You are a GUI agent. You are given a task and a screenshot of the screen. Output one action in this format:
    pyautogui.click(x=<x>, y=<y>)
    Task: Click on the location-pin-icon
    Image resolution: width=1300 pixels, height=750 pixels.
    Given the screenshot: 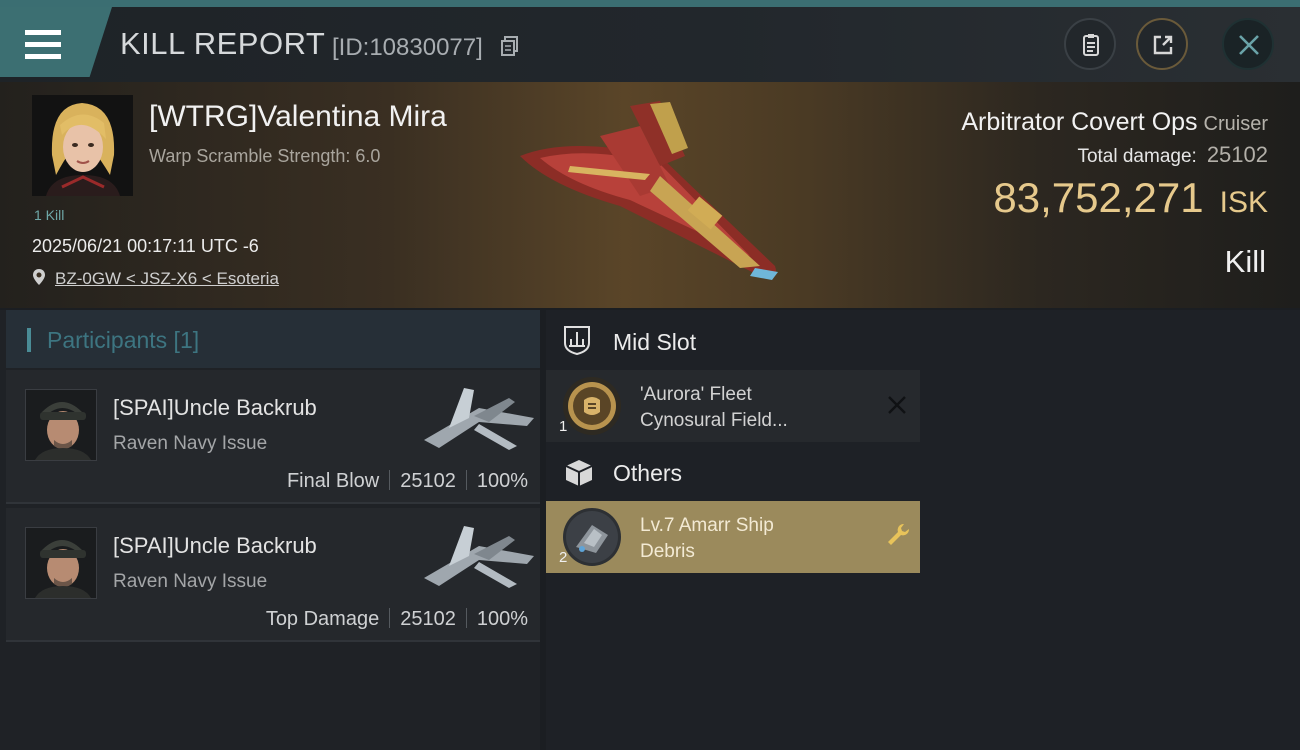 What is the action you would take?
    pyautogui.click(x=39, y=277)
    